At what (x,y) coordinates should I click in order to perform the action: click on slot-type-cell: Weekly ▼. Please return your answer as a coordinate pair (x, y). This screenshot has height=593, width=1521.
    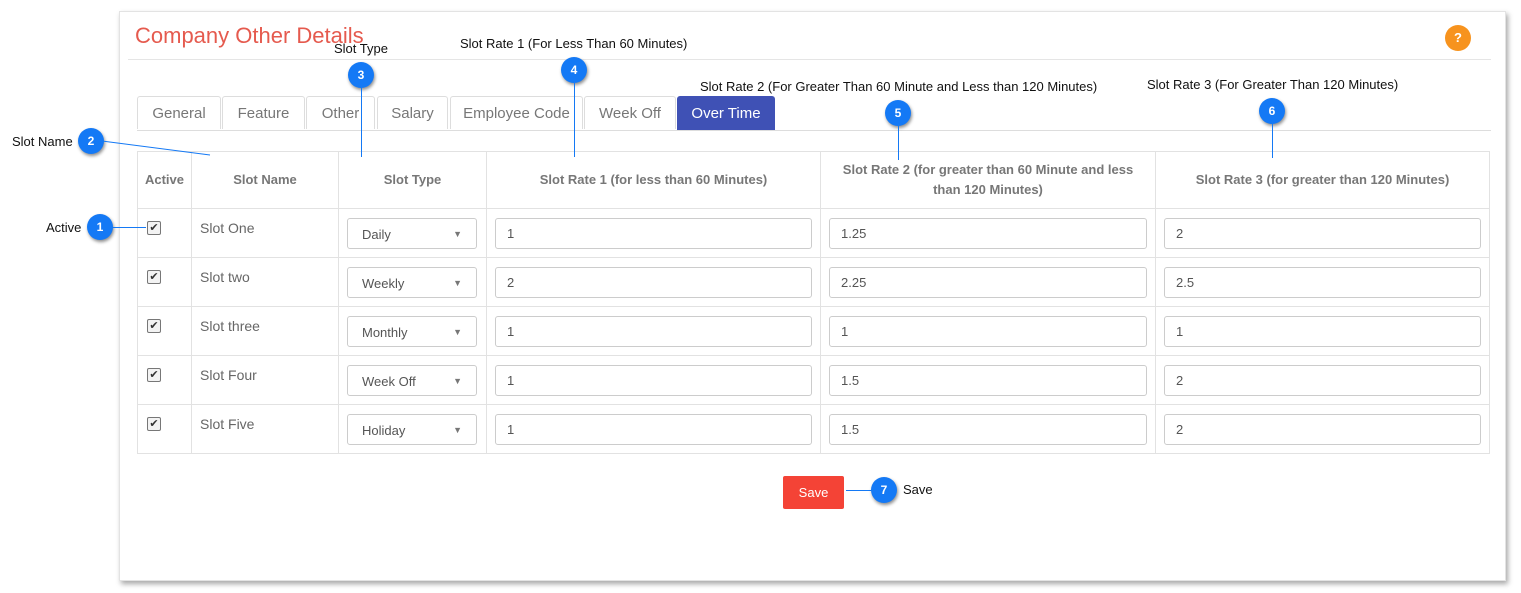
    Looking at the image, I should click on (412, 282).